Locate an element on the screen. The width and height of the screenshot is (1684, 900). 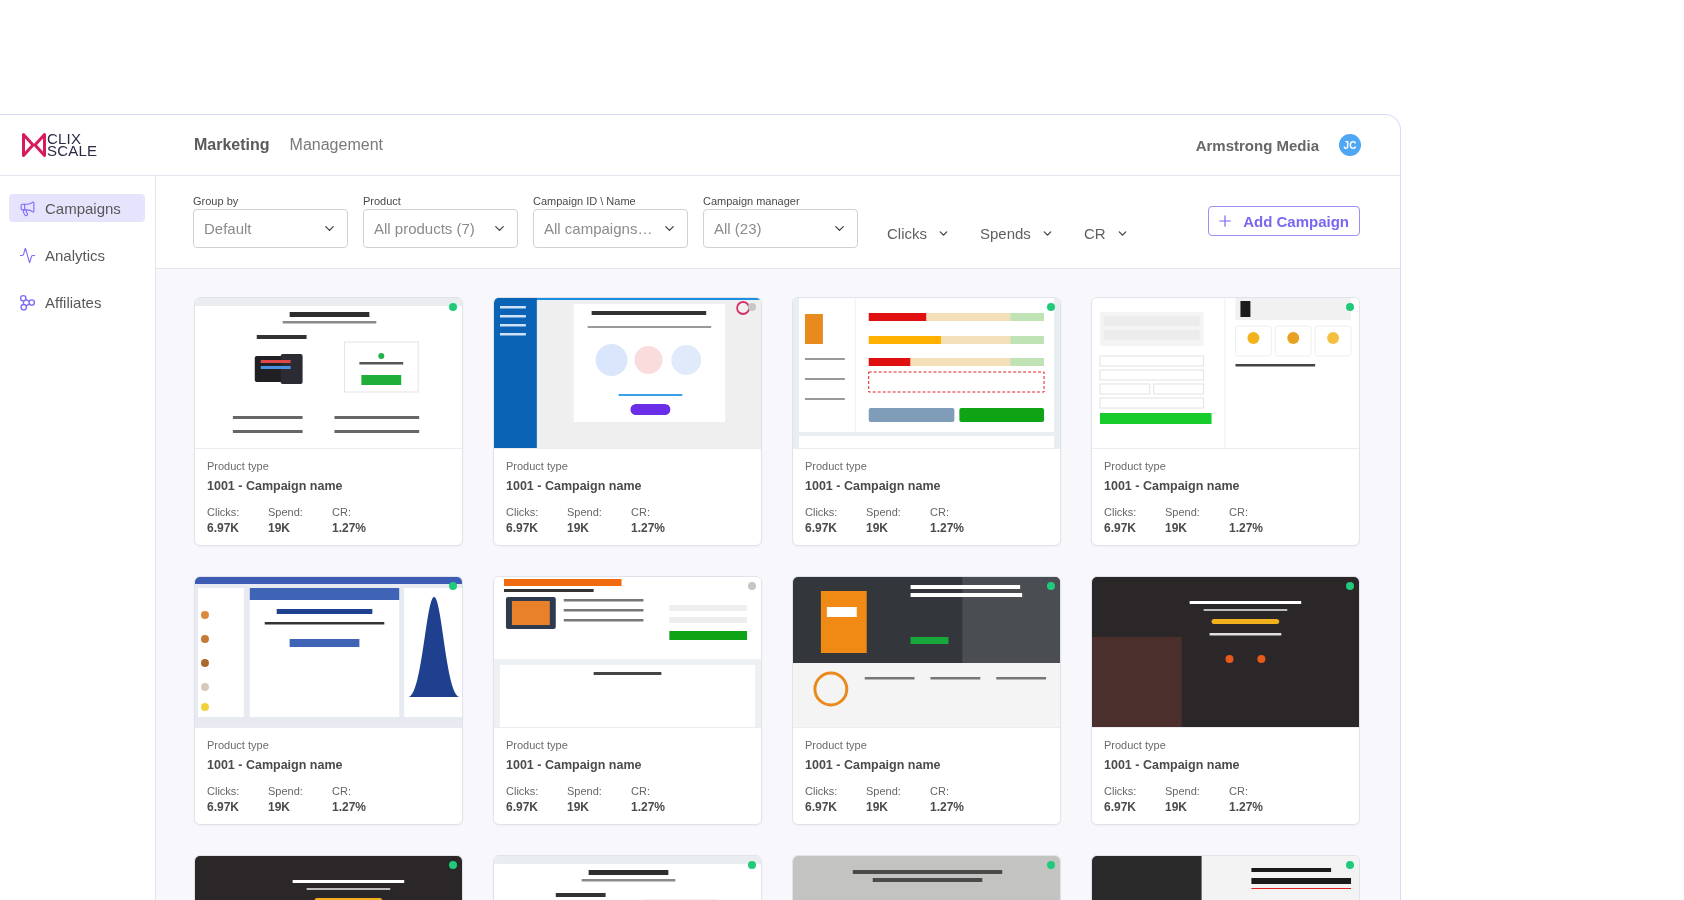
dropdown-select: All (23) is located at coordinates (780, 228).